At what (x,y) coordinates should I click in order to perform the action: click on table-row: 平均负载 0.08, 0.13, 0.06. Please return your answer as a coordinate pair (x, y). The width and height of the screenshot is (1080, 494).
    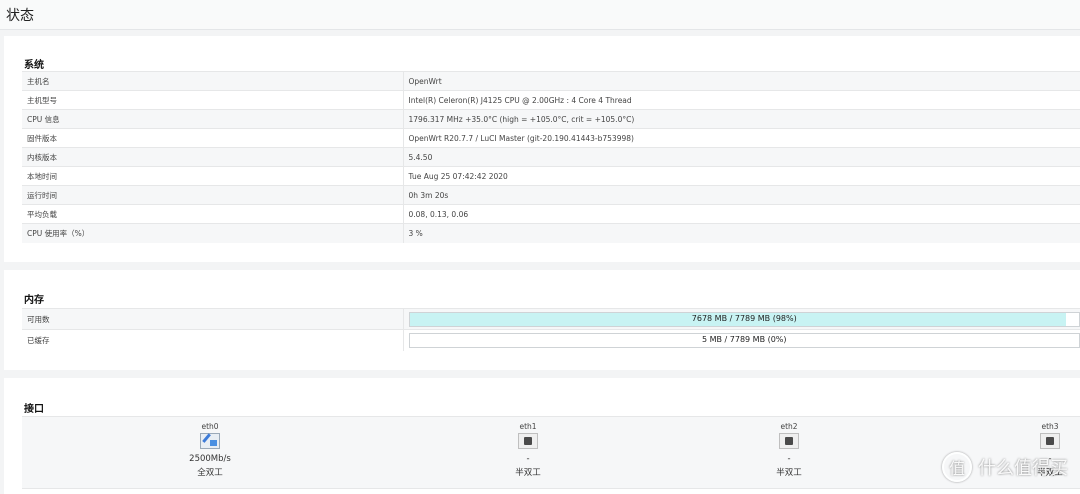
    Looking at the image, I should click on (551, 214).